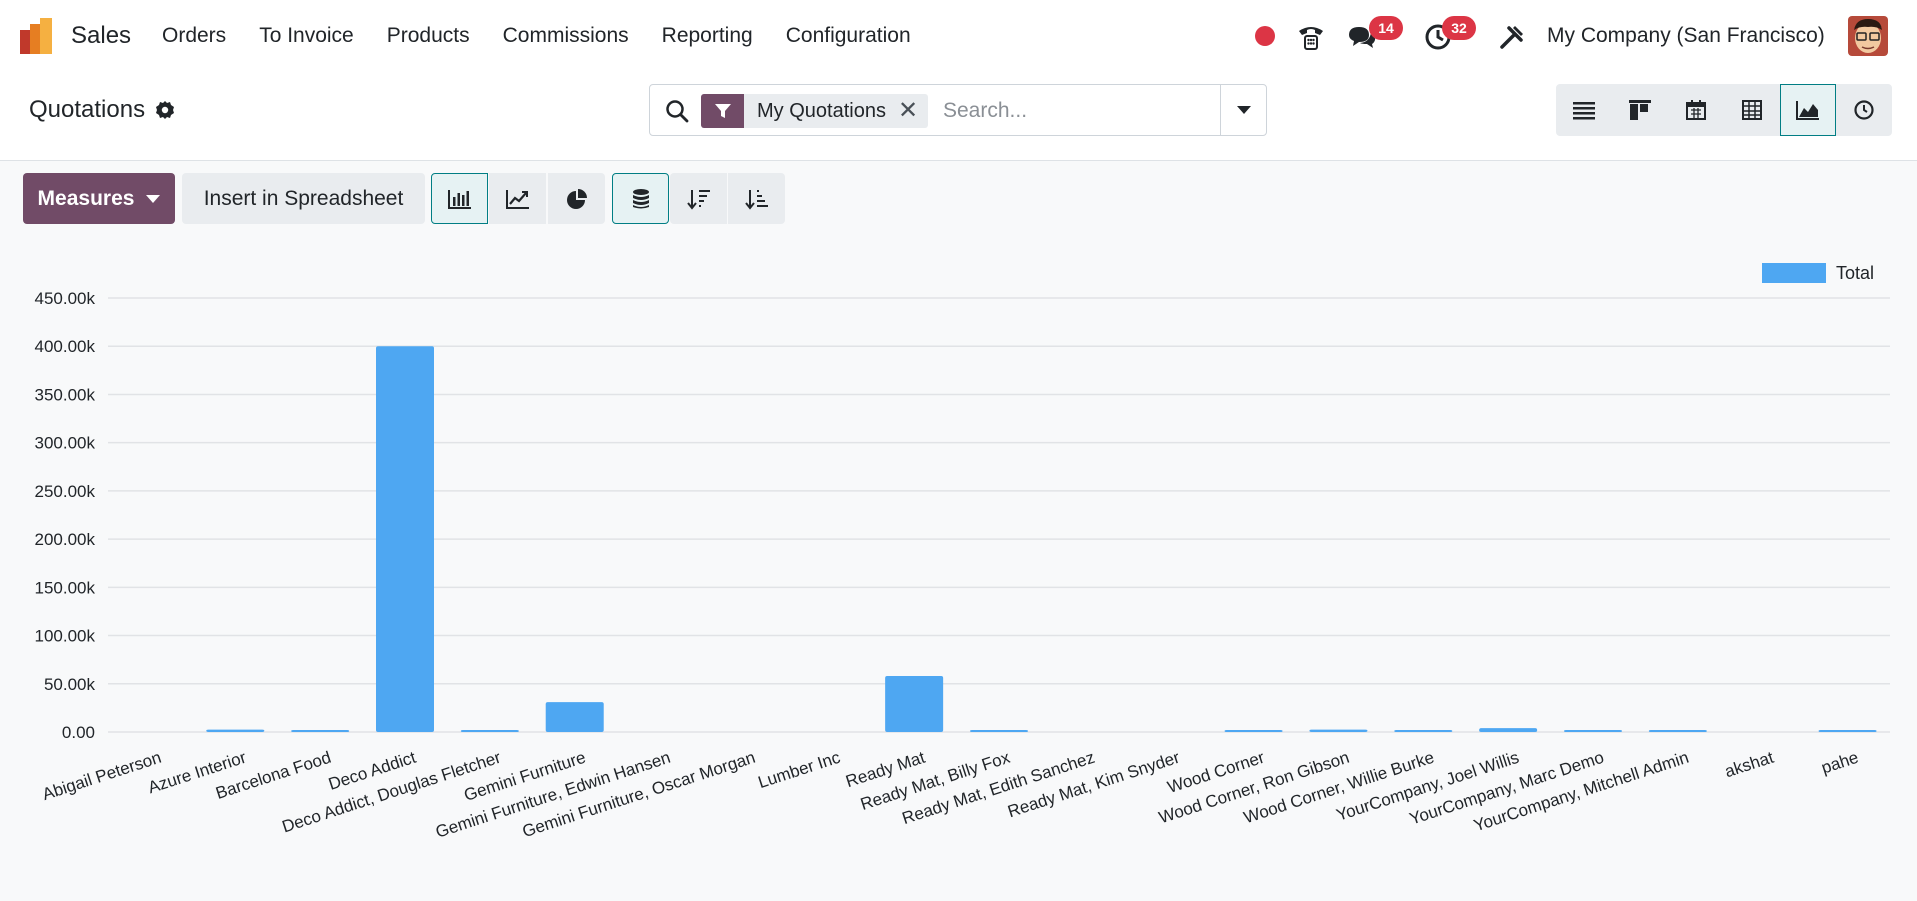 Image resolution: width=1917 pixels, height=901 pixels. Describe the element at coordinates (799, 770) in the screenshot. I see `x-tick-label: Lumber Inc` at that location.